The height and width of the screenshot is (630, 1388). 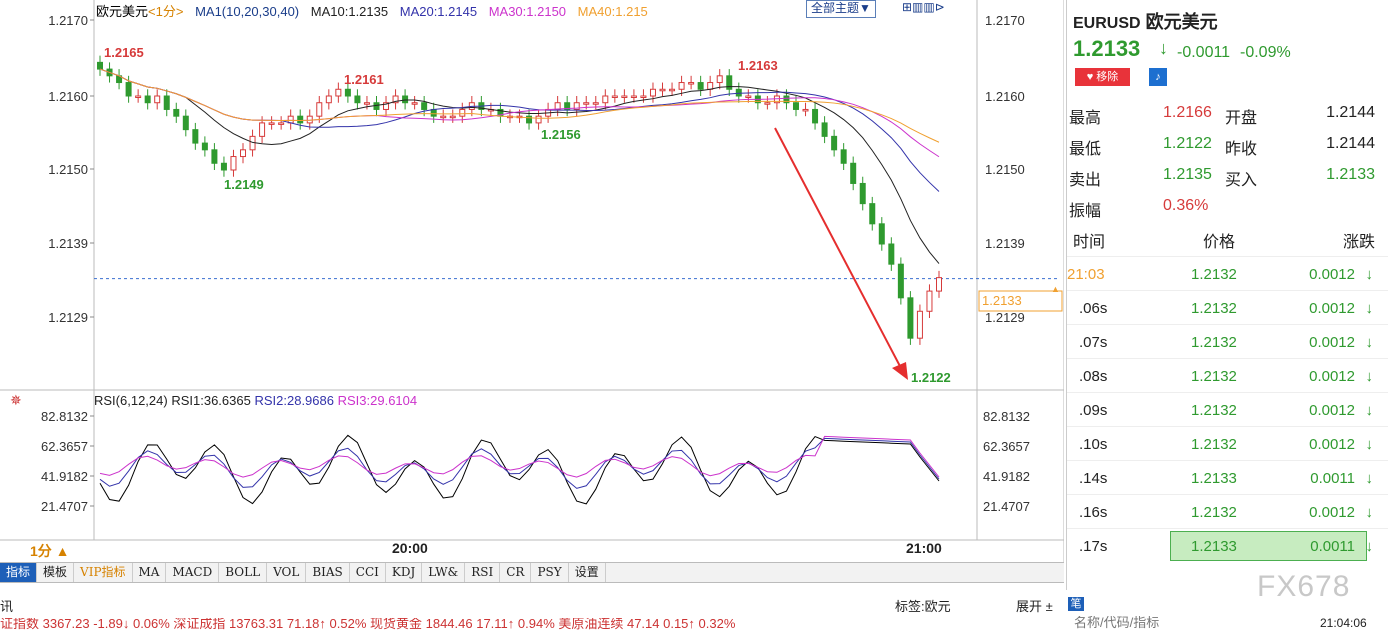 What do you see at coordinates (1332, 342) in the screenshot?
I see `tick-change: 0.0012` at bounding box center [1332, 342].